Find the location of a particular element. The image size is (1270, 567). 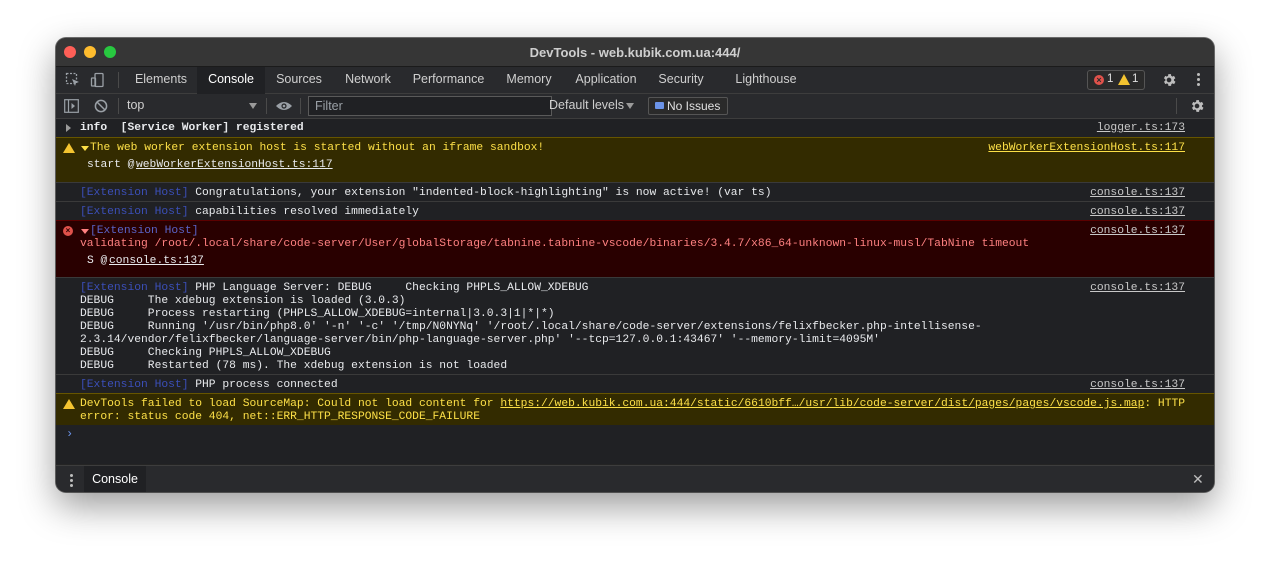

source-link: logger.ts:173 is located at coordinates (1141, 128).